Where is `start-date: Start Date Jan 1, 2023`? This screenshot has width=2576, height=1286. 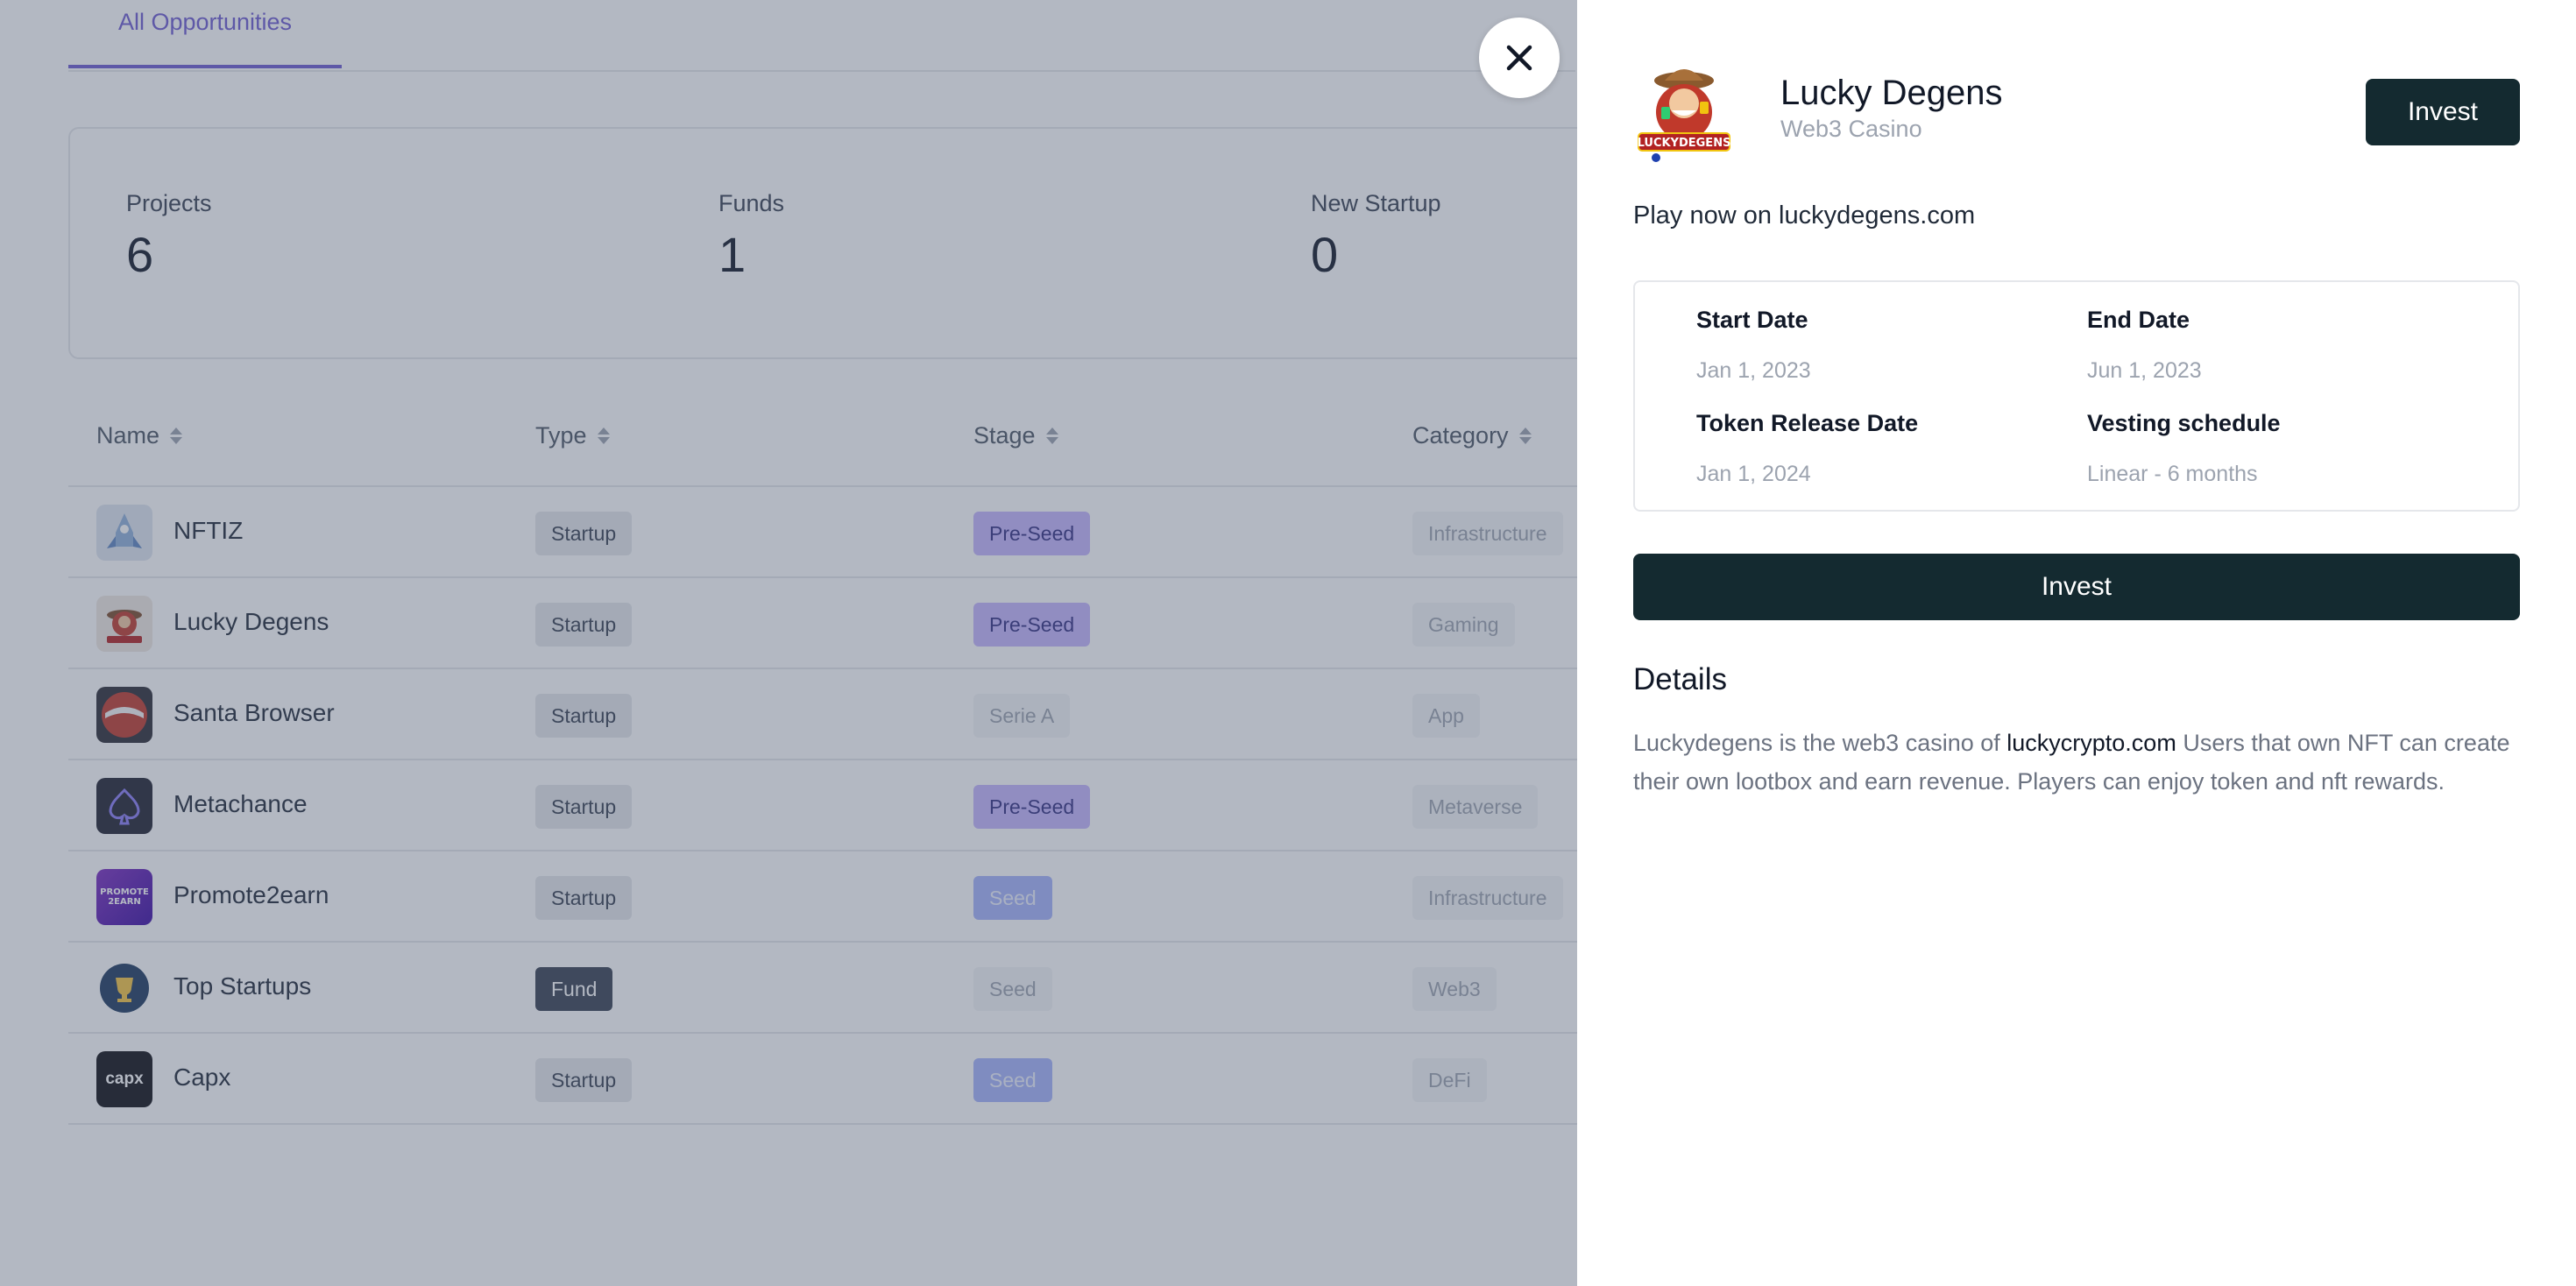 start-date: Start Date Jan 1, 2023 is located at coordinates (1753, 346).